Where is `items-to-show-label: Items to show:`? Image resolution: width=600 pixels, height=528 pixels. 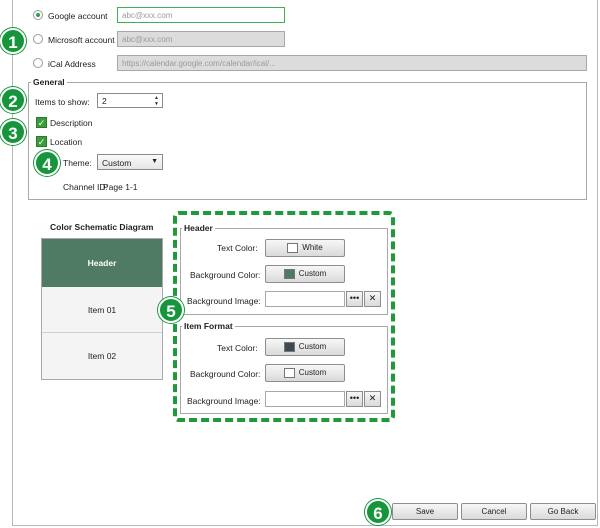 items-to-show-label: Items to show: is located at coordinates (62, 102).